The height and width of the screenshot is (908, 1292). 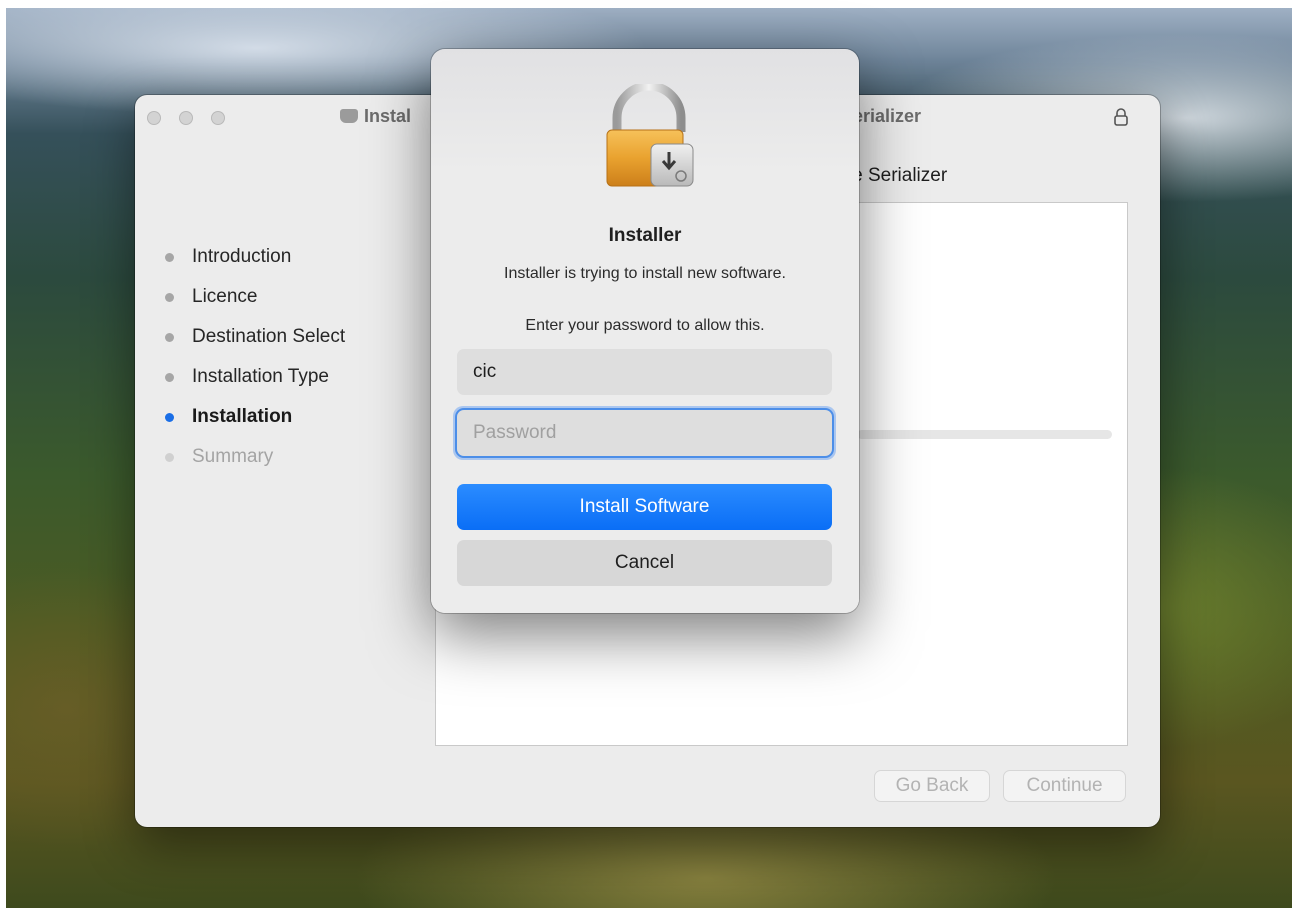 I want to click on step-installation-type: Installation Type, so click(x=255, y=377).